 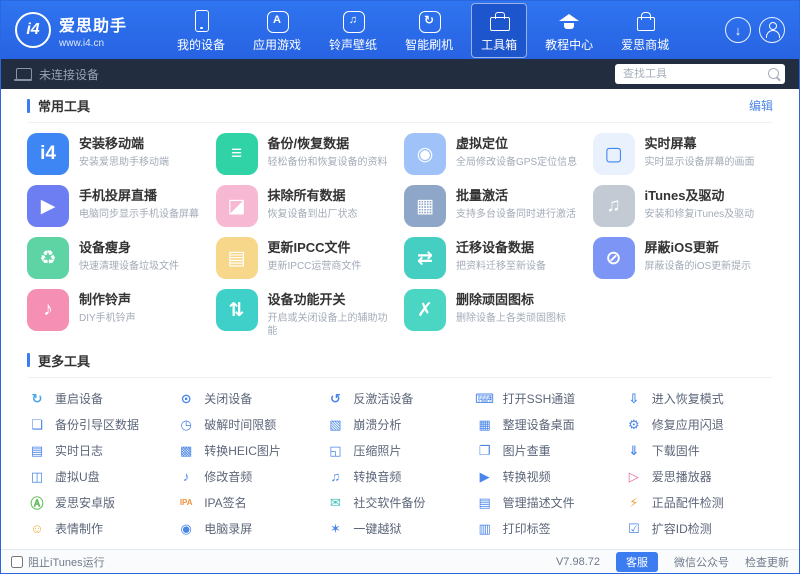 I want to click on arrange-desktop-icon: ▦, so click(x=484, y=424).